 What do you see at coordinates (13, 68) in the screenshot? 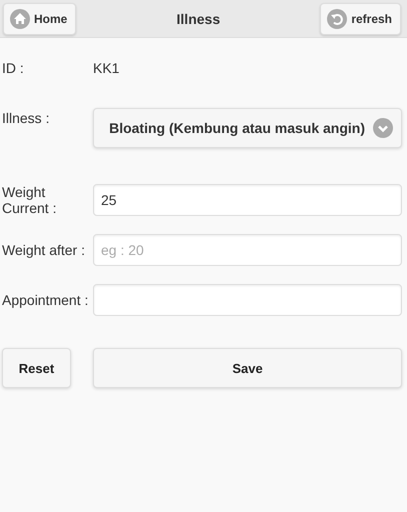
I see `field-label: ID :` at bounding box center [13, 68].